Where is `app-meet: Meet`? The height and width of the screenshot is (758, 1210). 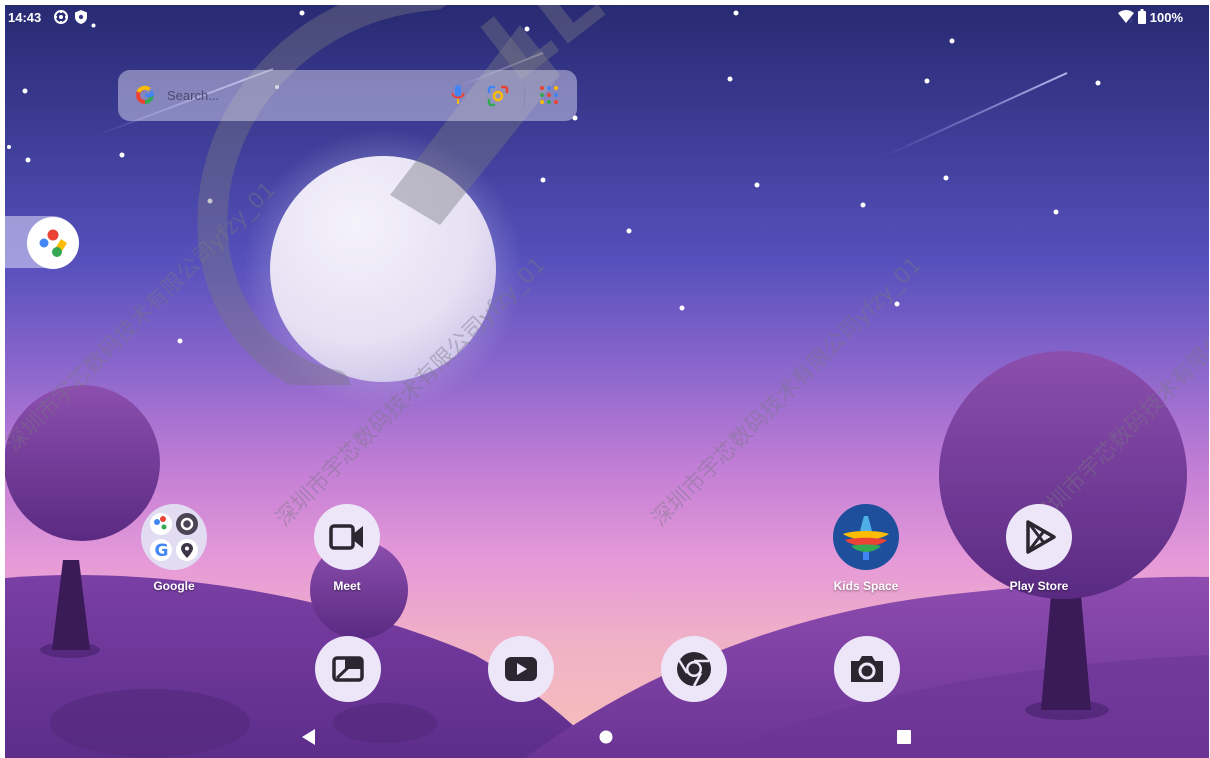
app-meet: Meet is located at coordinates (347, 548).